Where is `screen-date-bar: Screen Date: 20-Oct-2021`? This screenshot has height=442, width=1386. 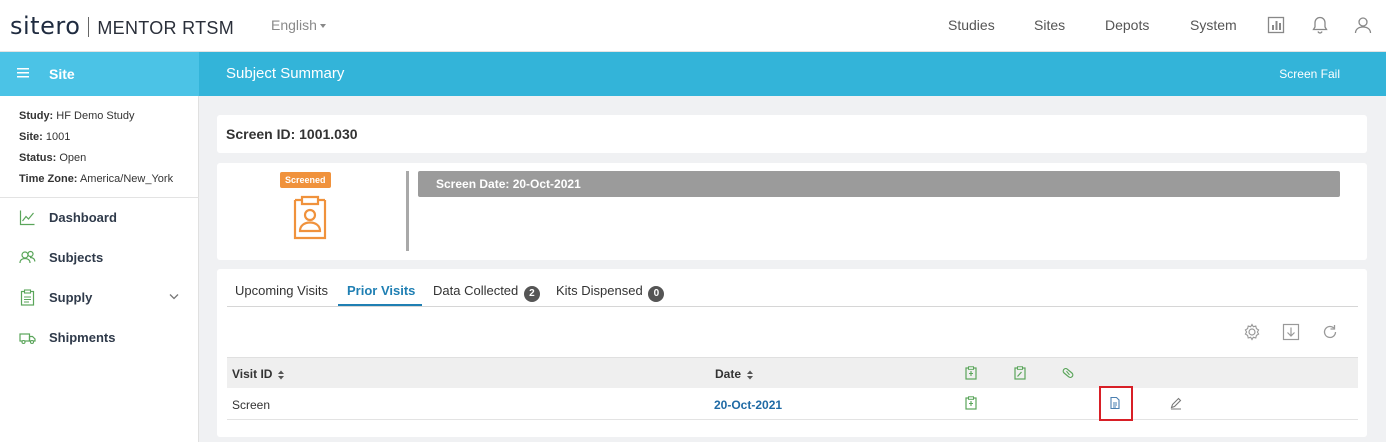
screen-date-bar: Screen Date: 20-Oct-2021 is located at coordinates (879, 184).